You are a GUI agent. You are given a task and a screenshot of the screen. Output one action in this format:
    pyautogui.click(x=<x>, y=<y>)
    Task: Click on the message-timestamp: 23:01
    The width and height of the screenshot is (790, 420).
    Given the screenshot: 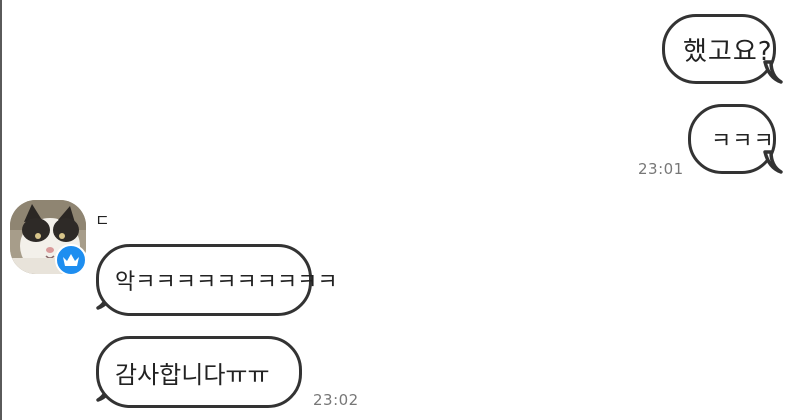 What is the action you would take?
    pyautogui.click(x=661, y=169)
    